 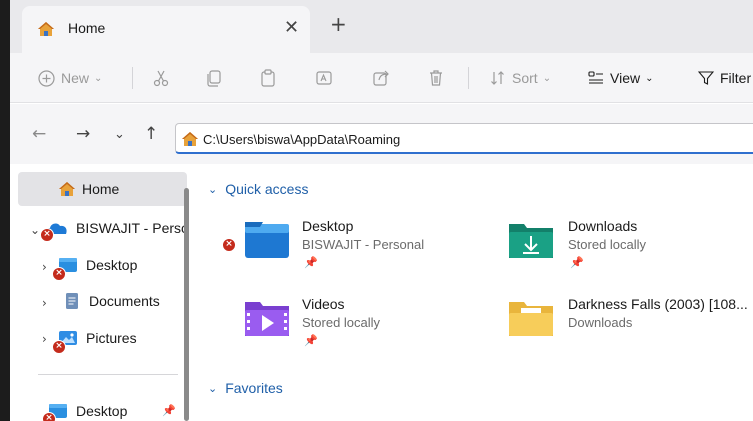 I want to click on sort-label: Sort, so click(x=525, y=78).